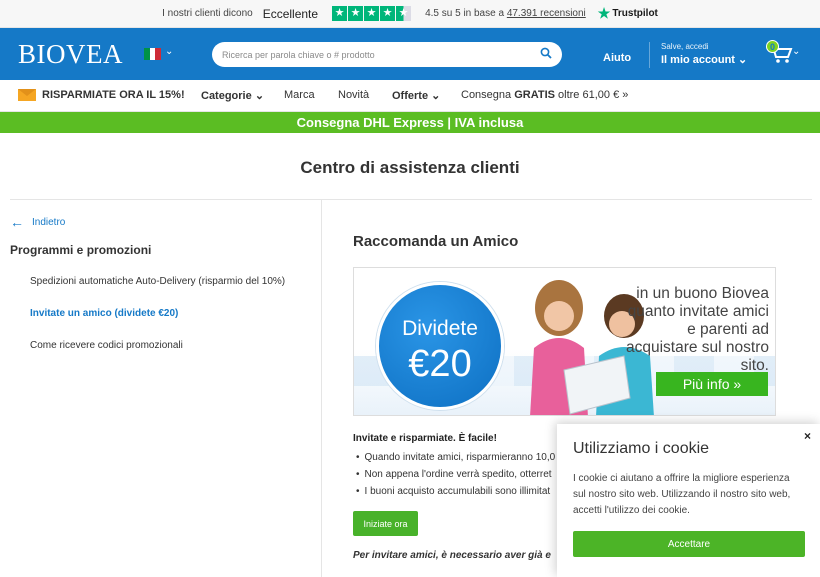 Image resolution: width=820 pixels, height=577 pixels. I want to click on reviews-link: 47.391 recensioni, so click(546, 13).